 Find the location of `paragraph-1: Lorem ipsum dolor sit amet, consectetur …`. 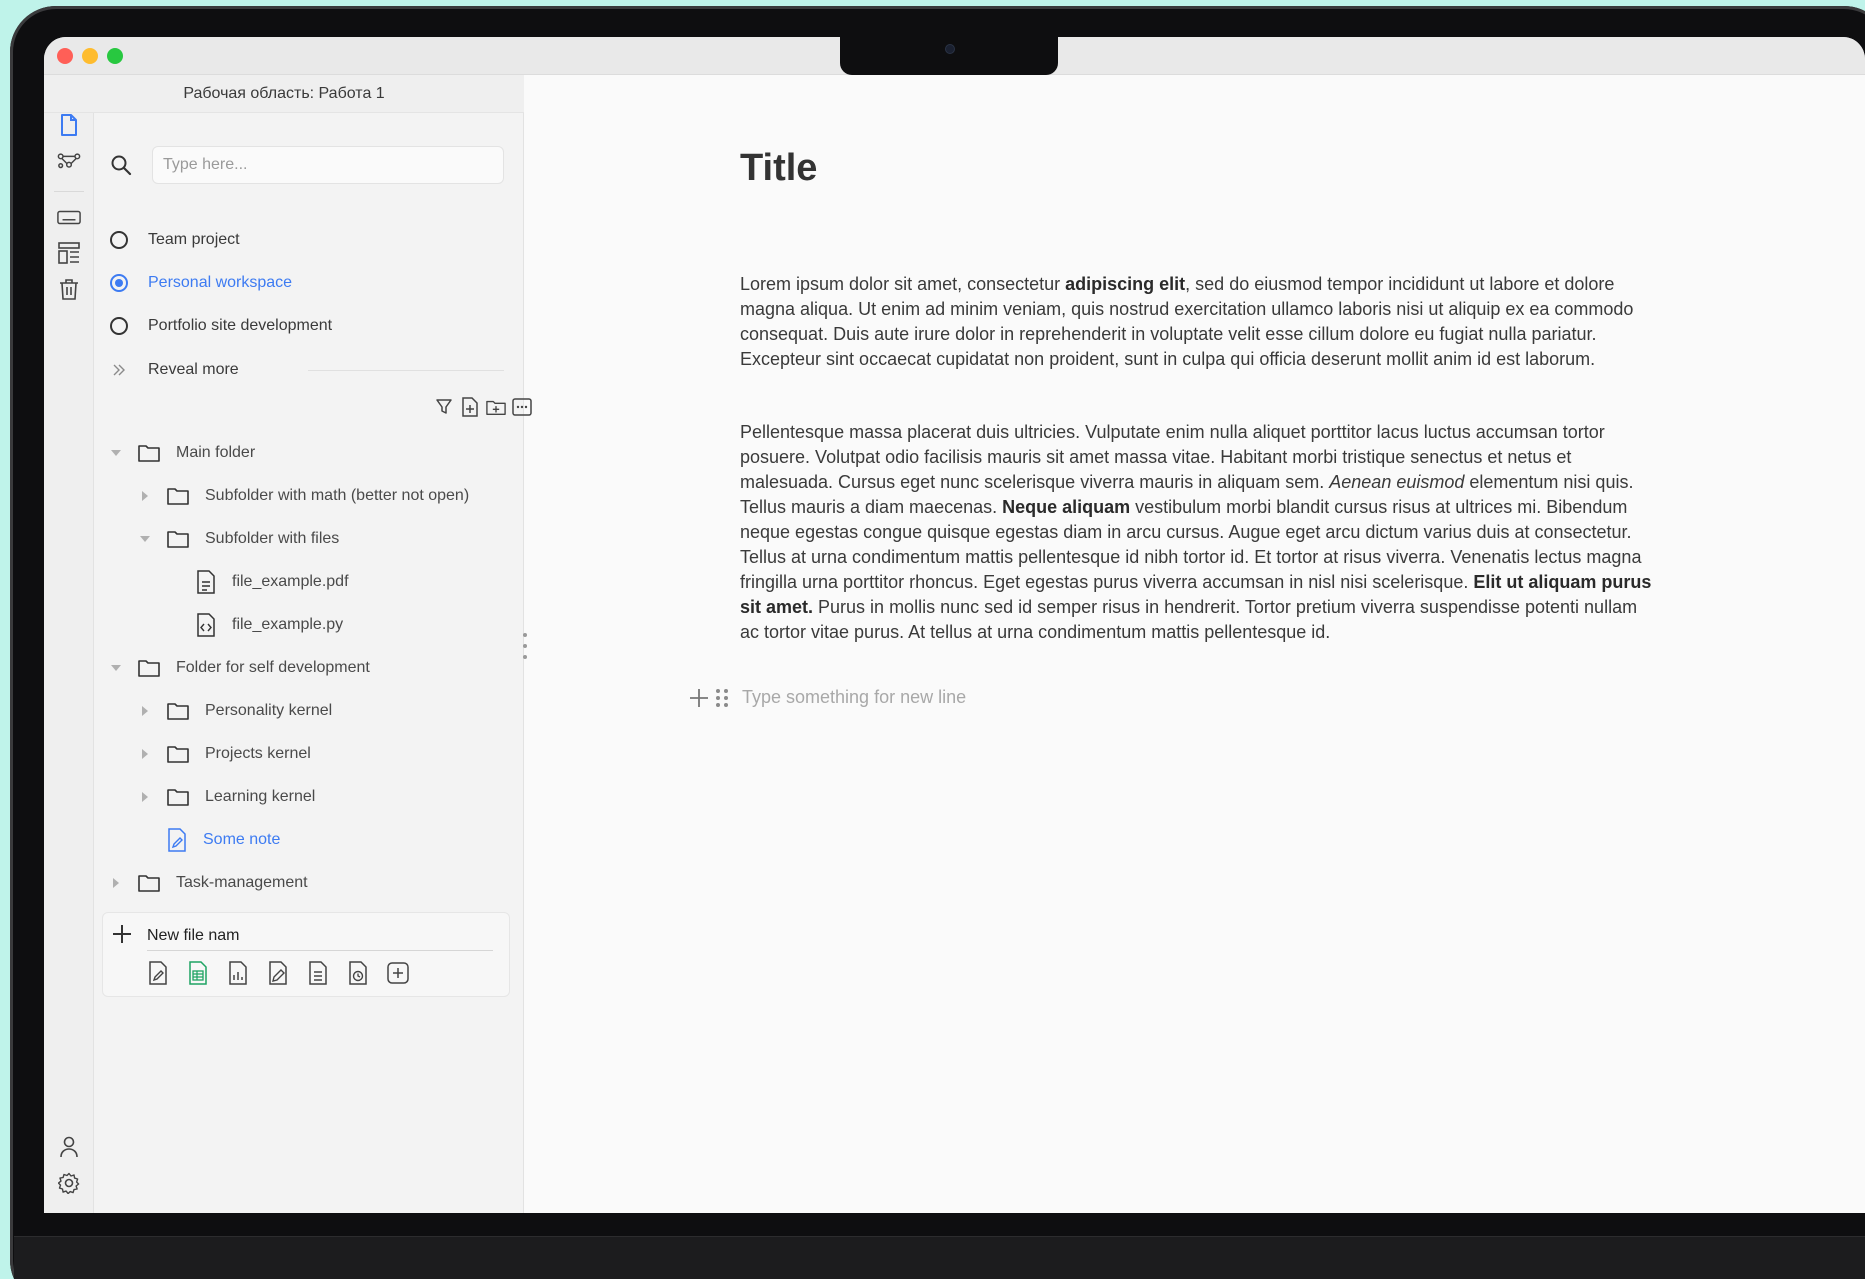

paragraph-1: Lorem ipsum dolor sit amet, consectetur … is located at coordinates (1196, 322).